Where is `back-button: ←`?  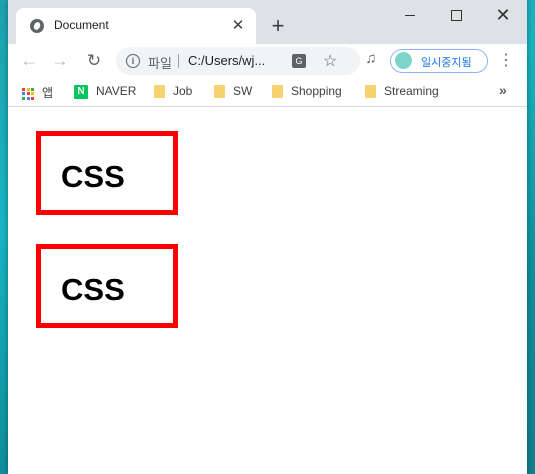 back-button: ← is located at coordinates (29, 61).